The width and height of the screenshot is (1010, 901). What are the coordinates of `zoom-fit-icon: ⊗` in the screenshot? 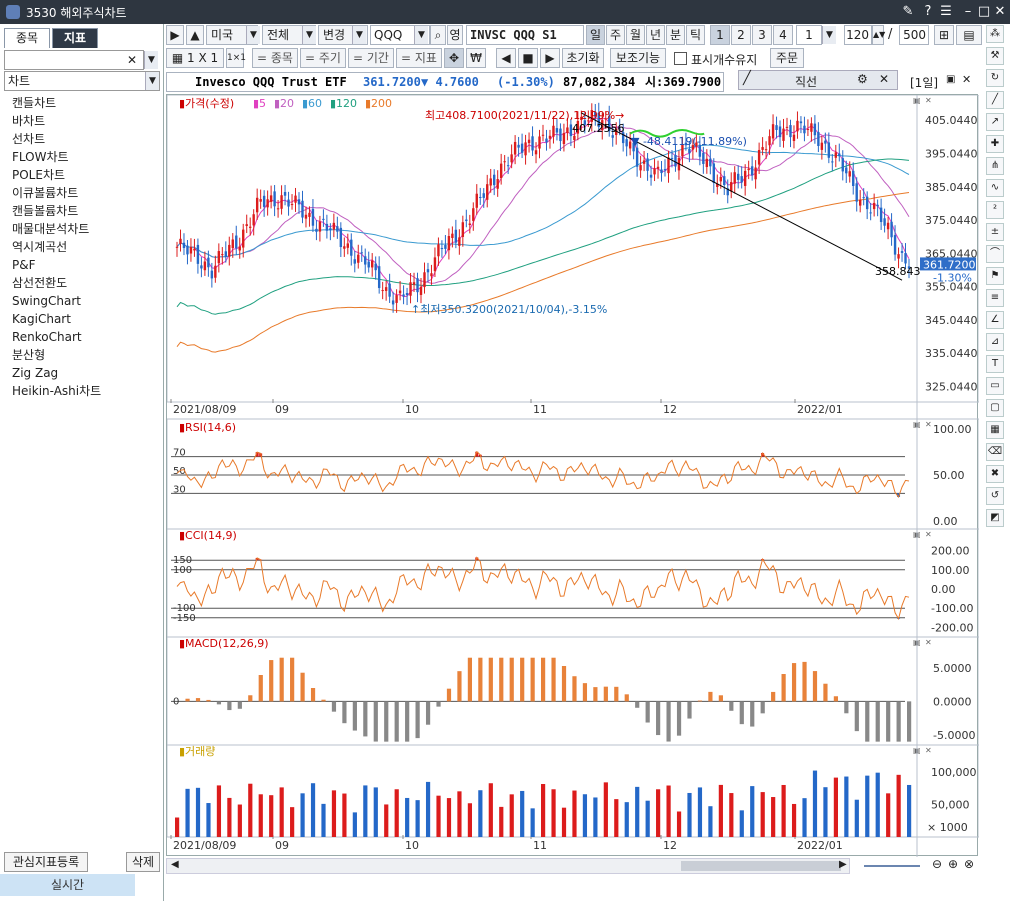 It's located at (969, 864).